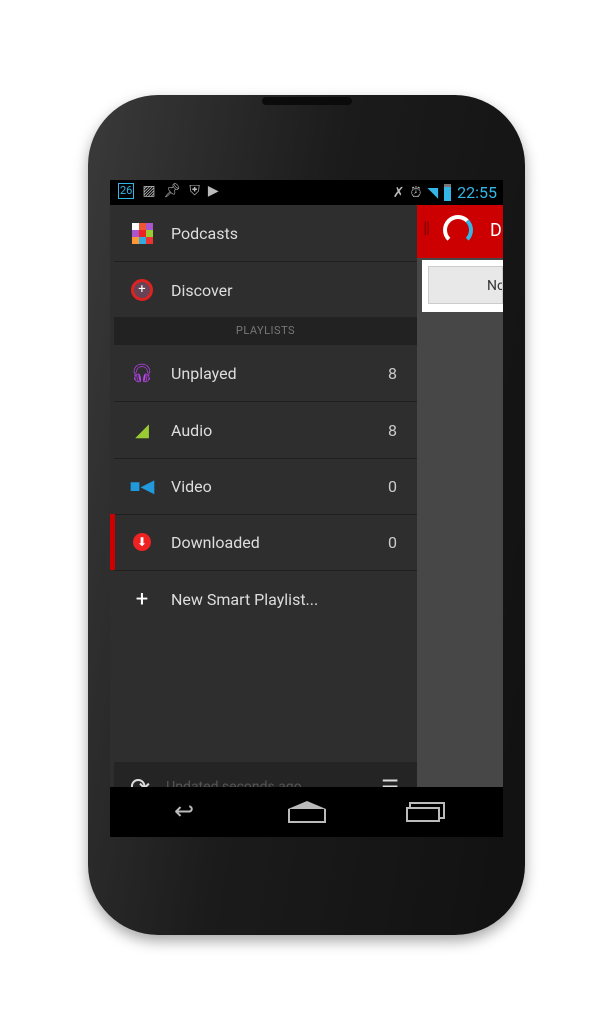  What do you see at coordinates (142, 233) in the screenshot?
I see `podcasts-grid-icon` at bounding box center [142, 233].